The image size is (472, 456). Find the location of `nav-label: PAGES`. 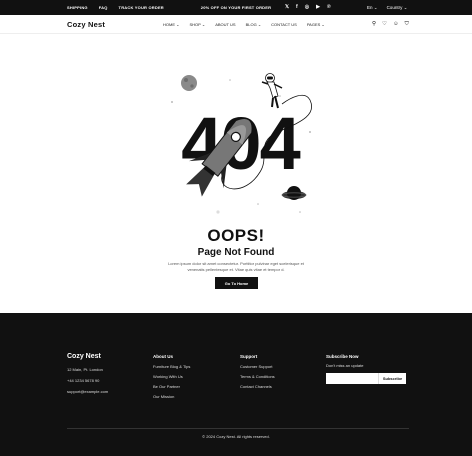

nav-label: PAGES is located at coordinates (313, 24).